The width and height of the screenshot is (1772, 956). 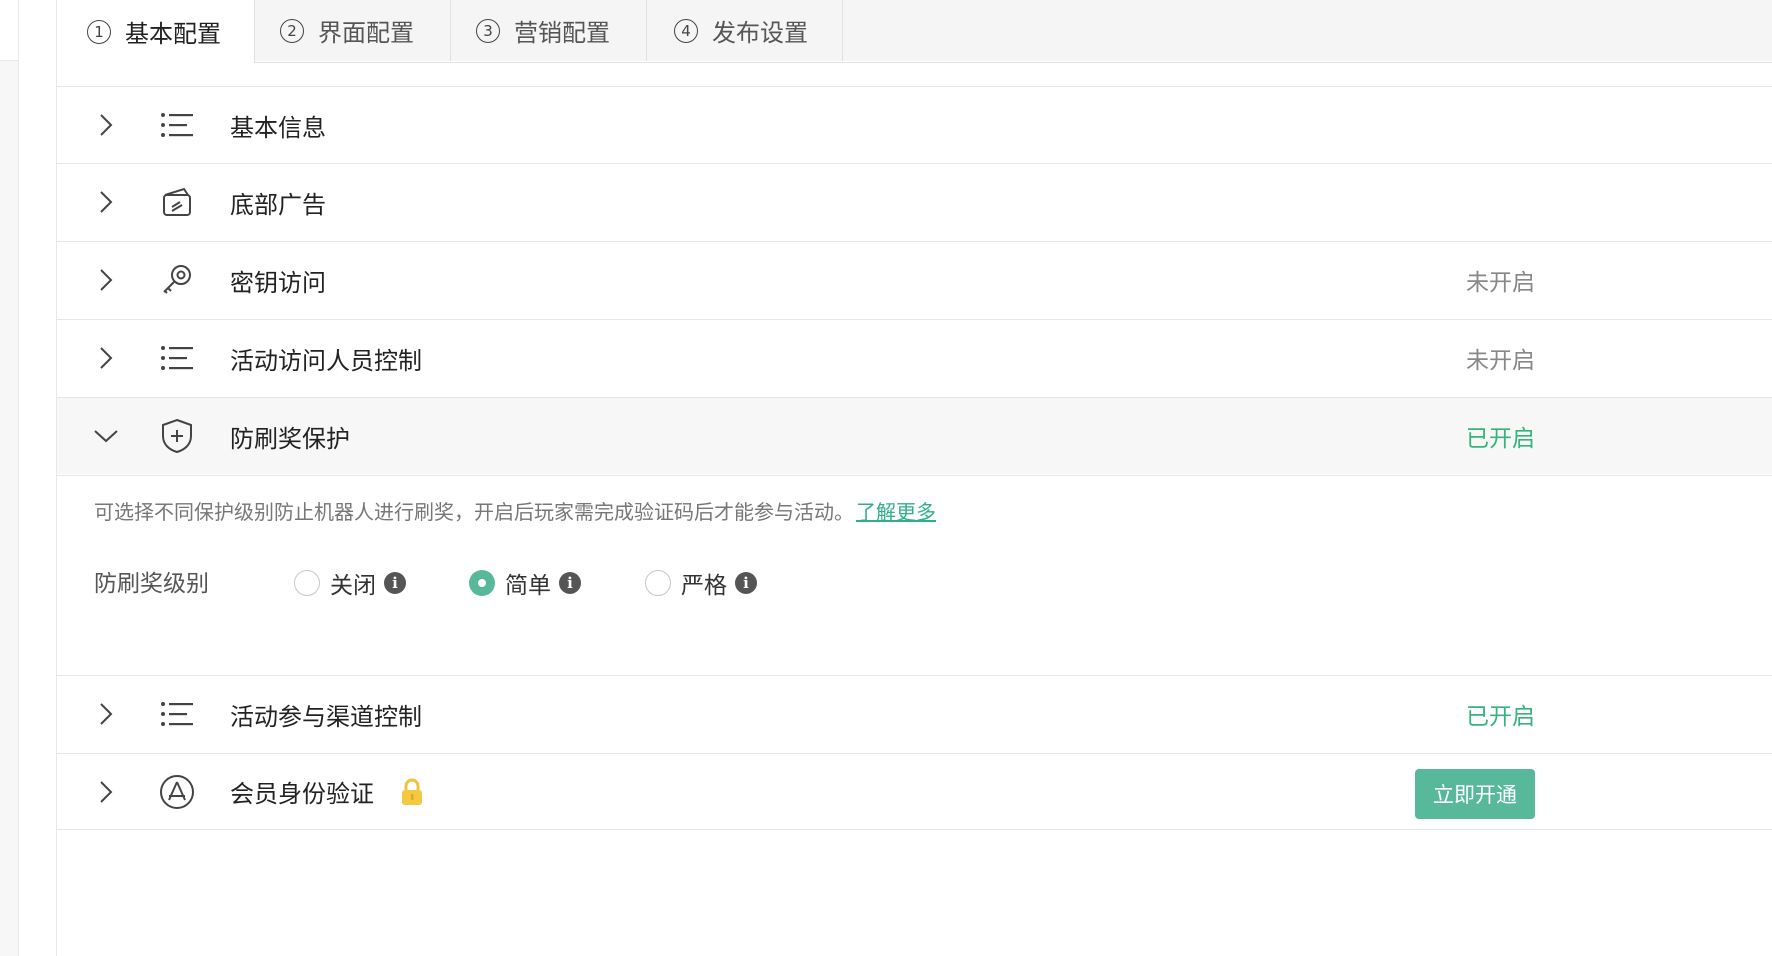 I want to click on member-badge-icon, so click(x=177, y=792).